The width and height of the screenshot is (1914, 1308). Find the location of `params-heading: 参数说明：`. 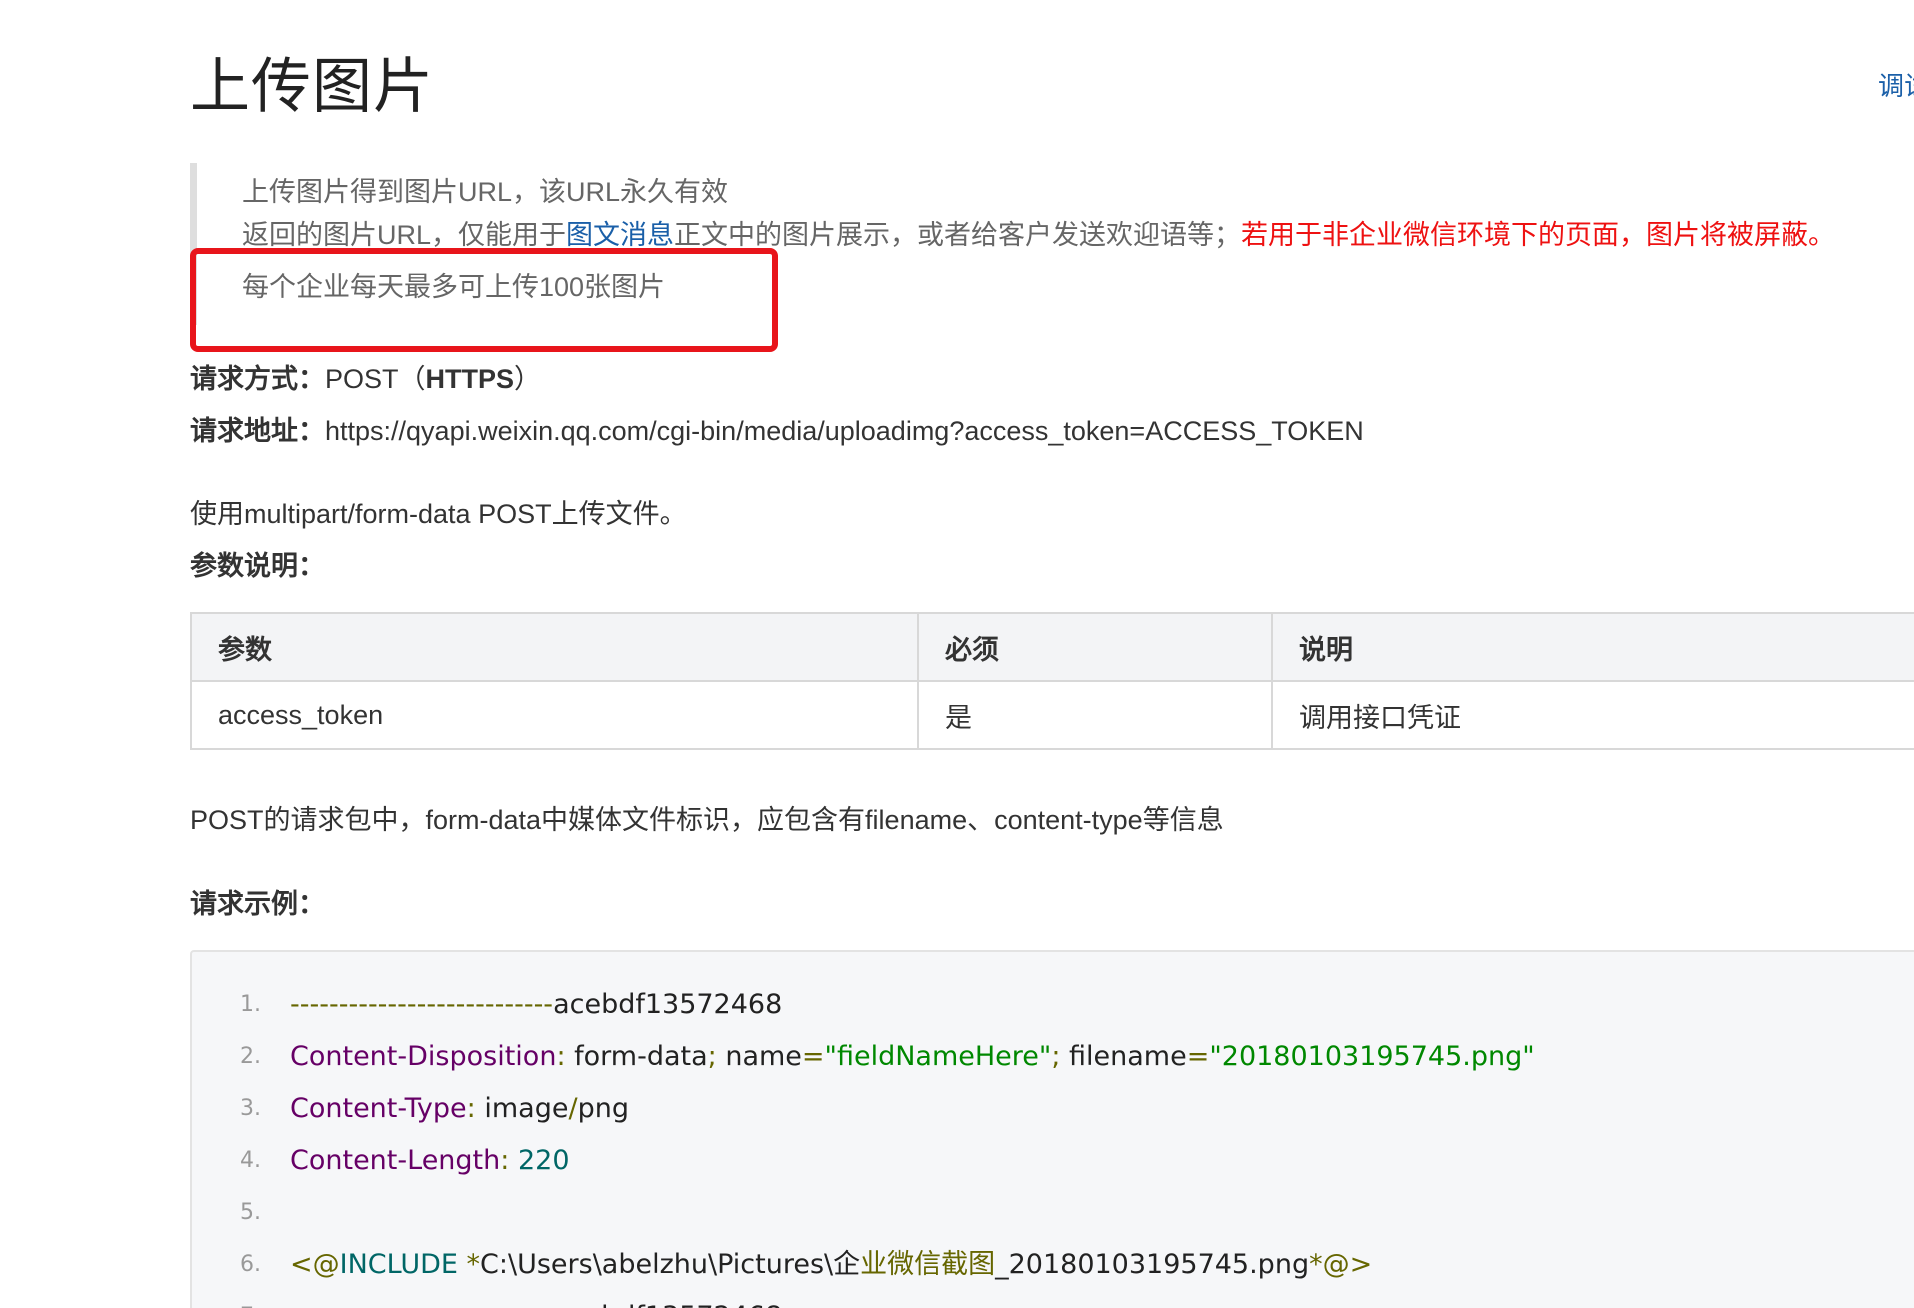

params-heading: 参数说明： is located at coordinates (257, 566).